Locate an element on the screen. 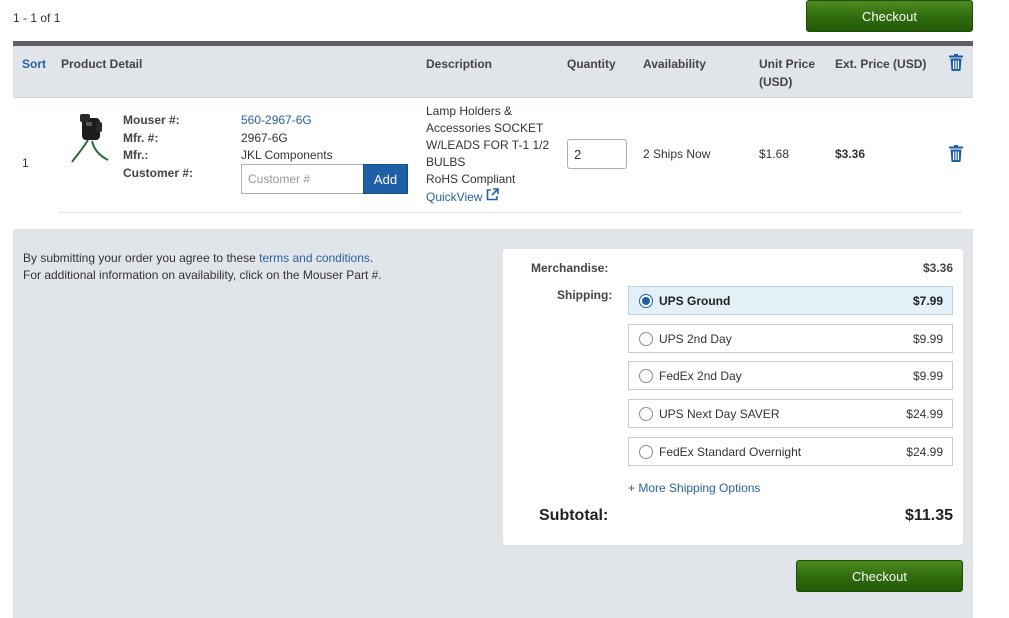 The width and height of the screenshot is (1009, 618). quickview-link: QuickView is located at coordinates (463, 197).